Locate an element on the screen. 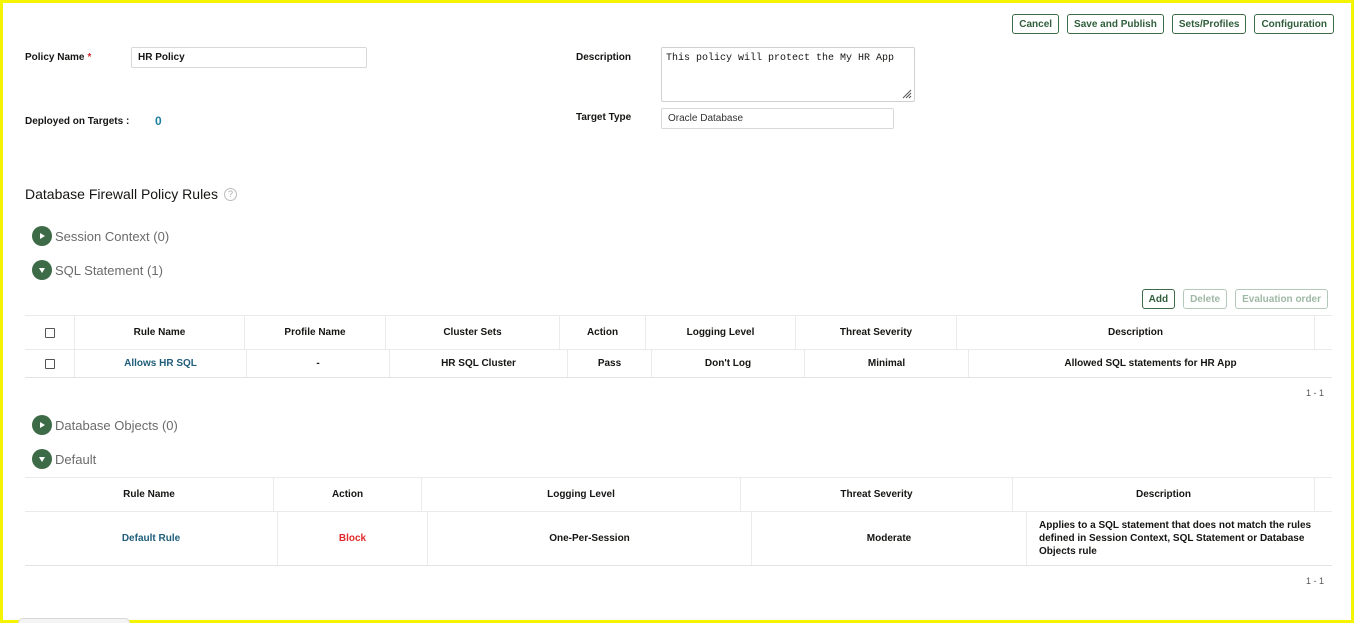 This screenshot has width=1354, height=623. policy-name-label: Policy Name * is located at coordinates (58, 57).